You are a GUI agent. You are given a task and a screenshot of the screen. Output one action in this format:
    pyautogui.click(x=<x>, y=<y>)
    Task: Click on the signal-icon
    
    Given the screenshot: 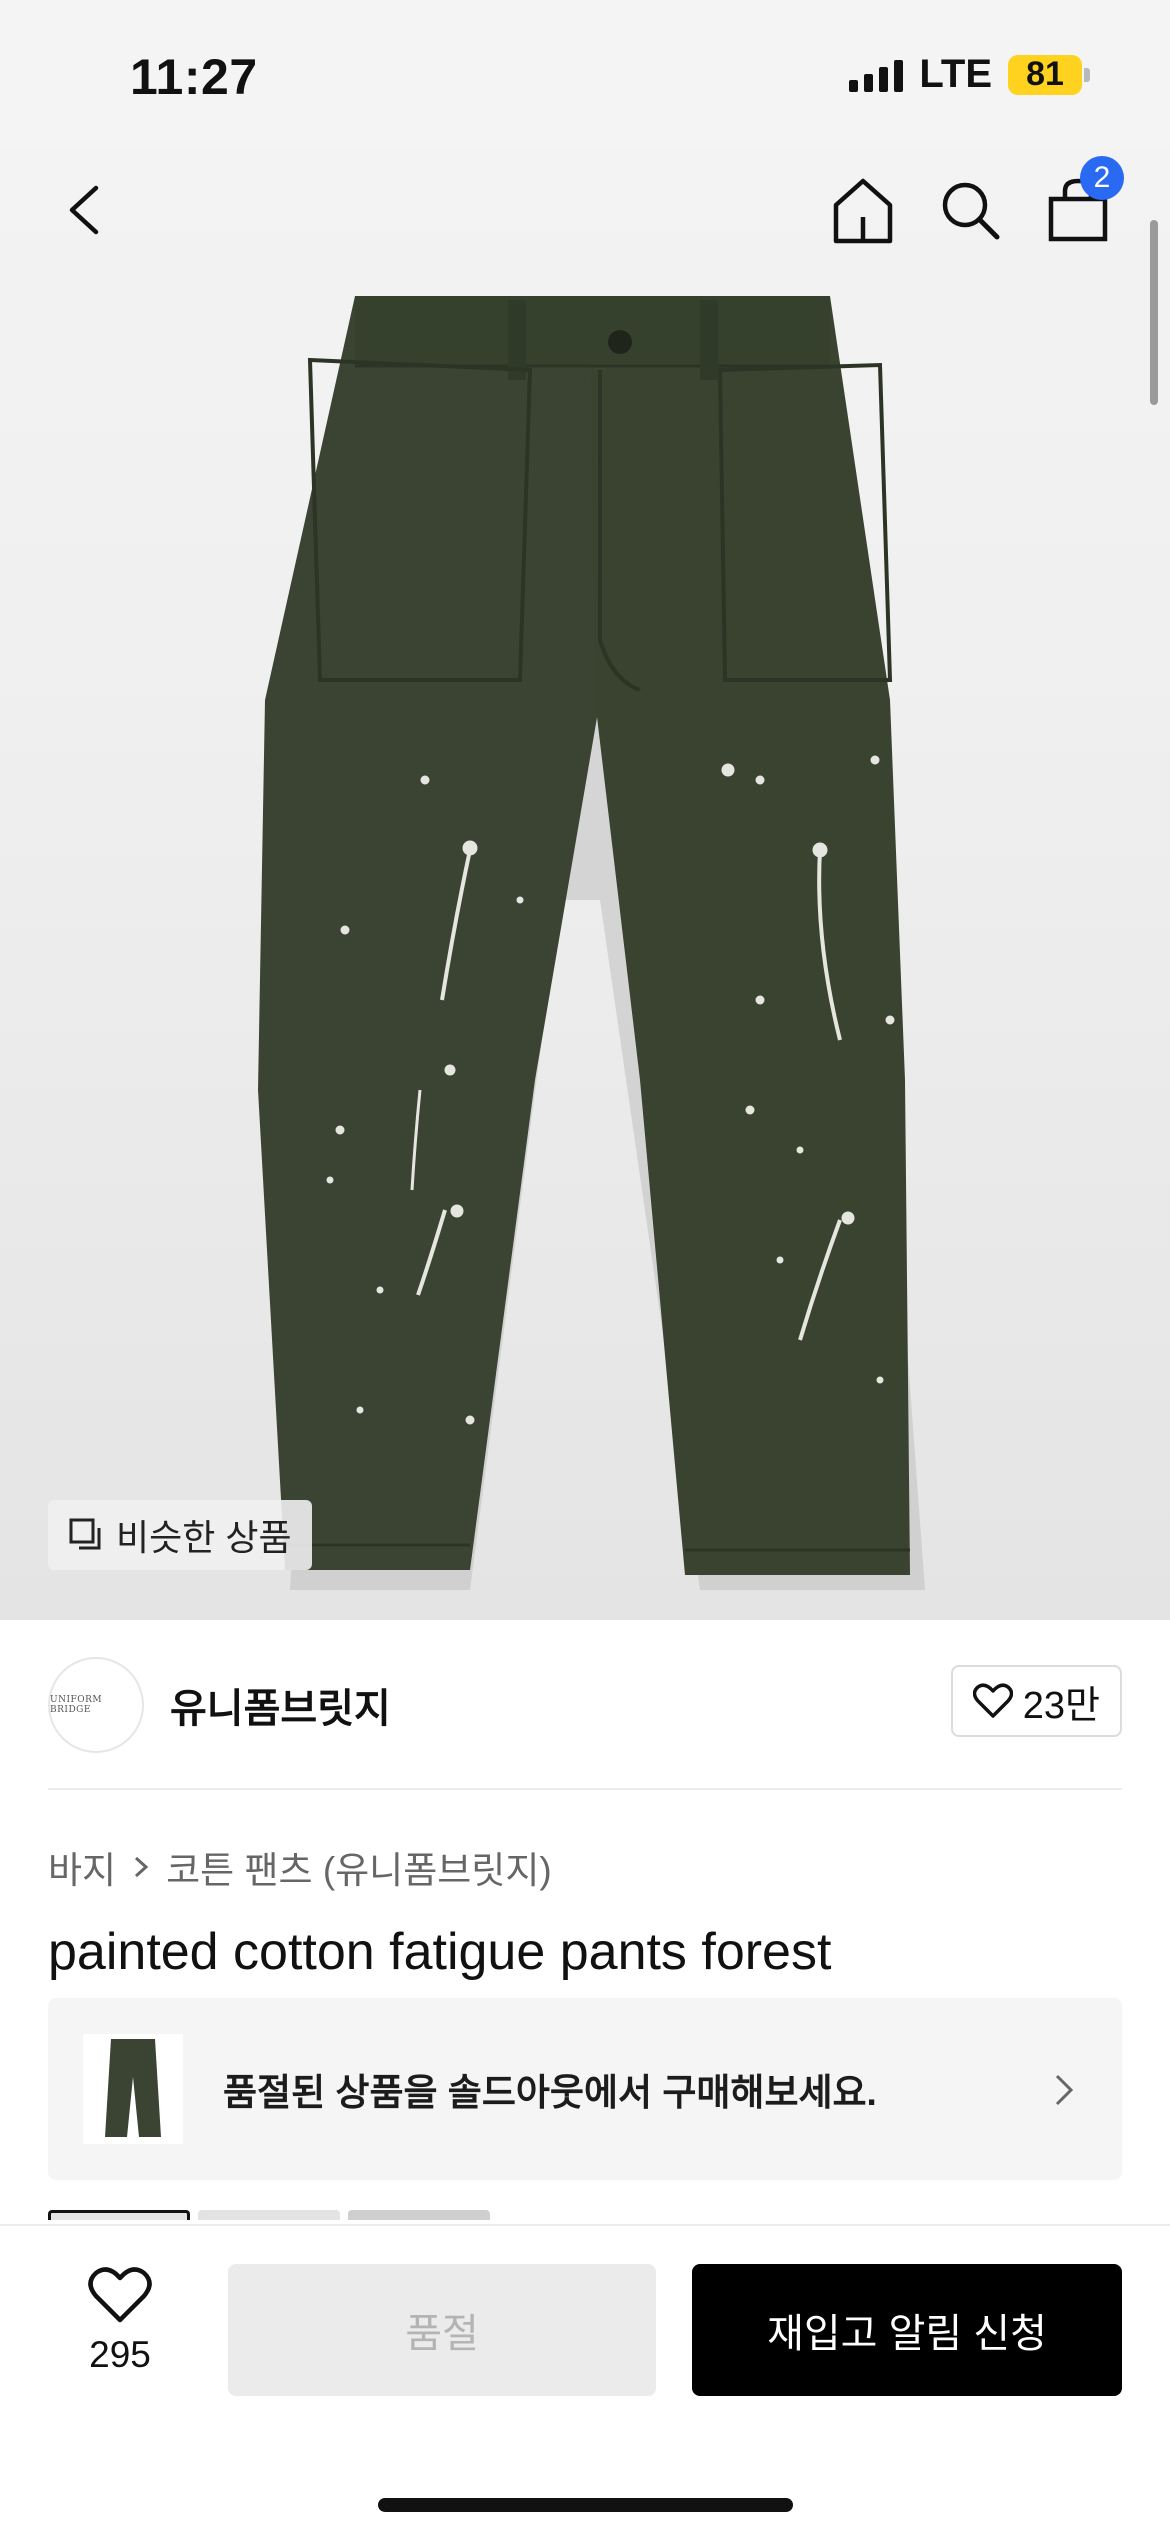 What is the action you would take?
    pyautogui.click(x=876, y=75)
    